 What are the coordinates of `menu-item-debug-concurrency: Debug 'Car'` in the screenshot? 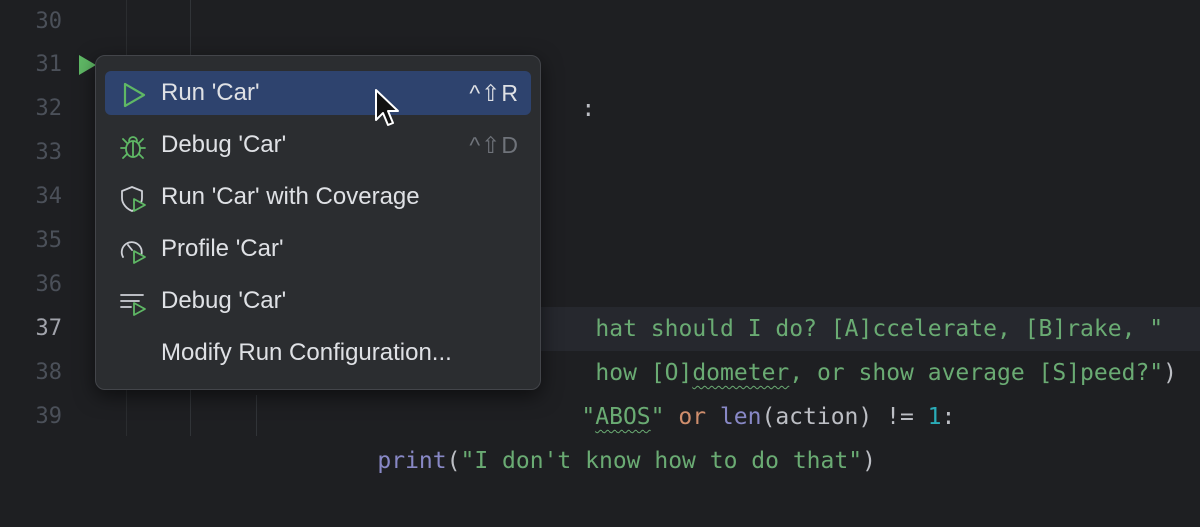 It's located at (318, 301).